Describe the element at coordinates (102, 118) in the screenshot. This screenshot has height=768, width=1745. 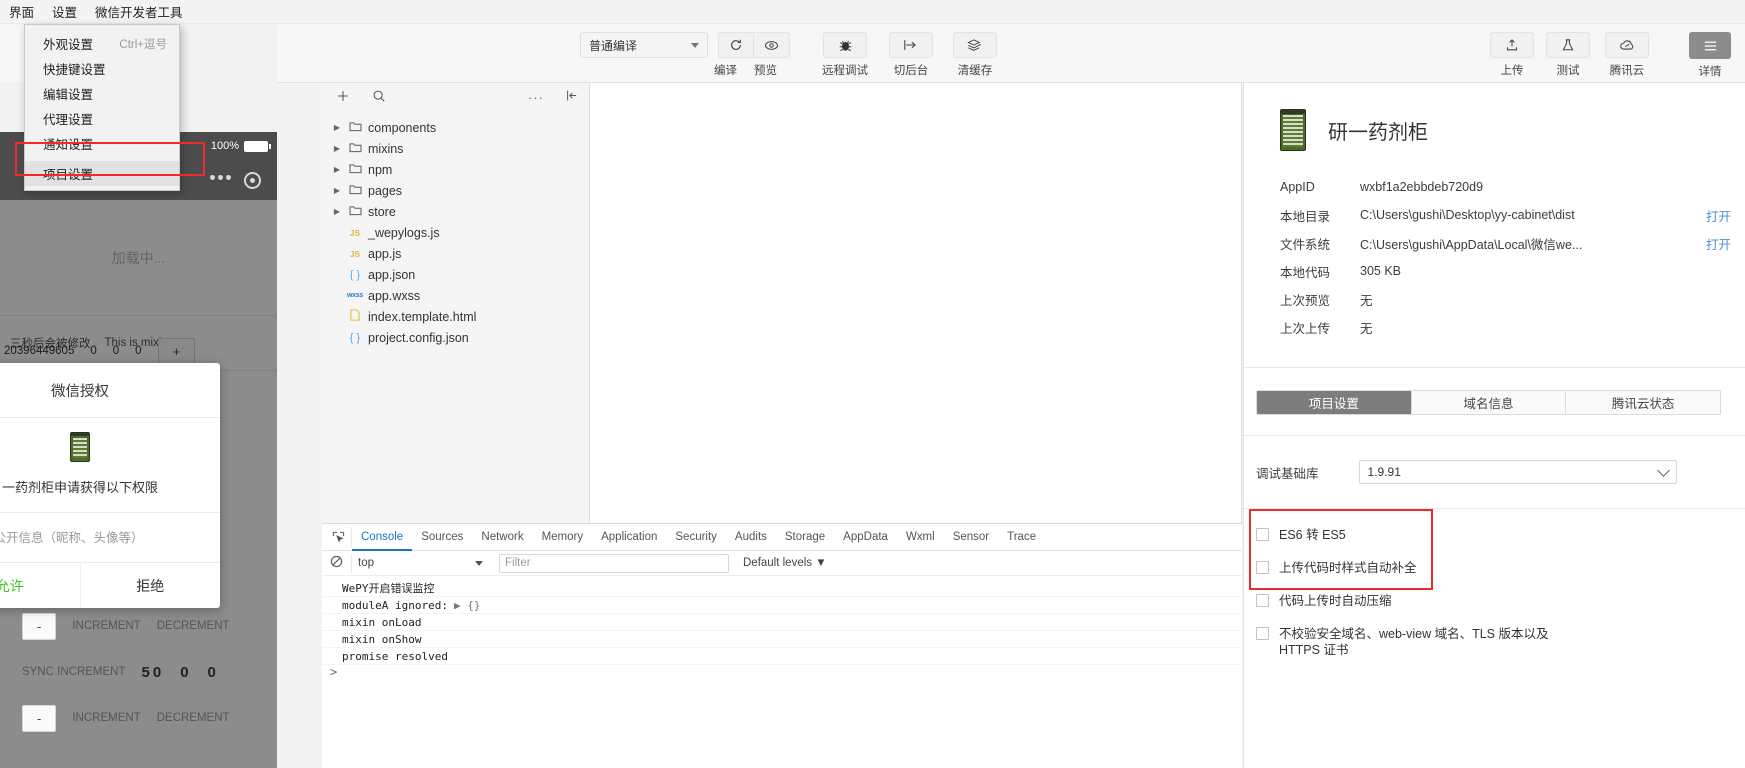
I see `dropdown-item-proxy: 代理设置` at that location.